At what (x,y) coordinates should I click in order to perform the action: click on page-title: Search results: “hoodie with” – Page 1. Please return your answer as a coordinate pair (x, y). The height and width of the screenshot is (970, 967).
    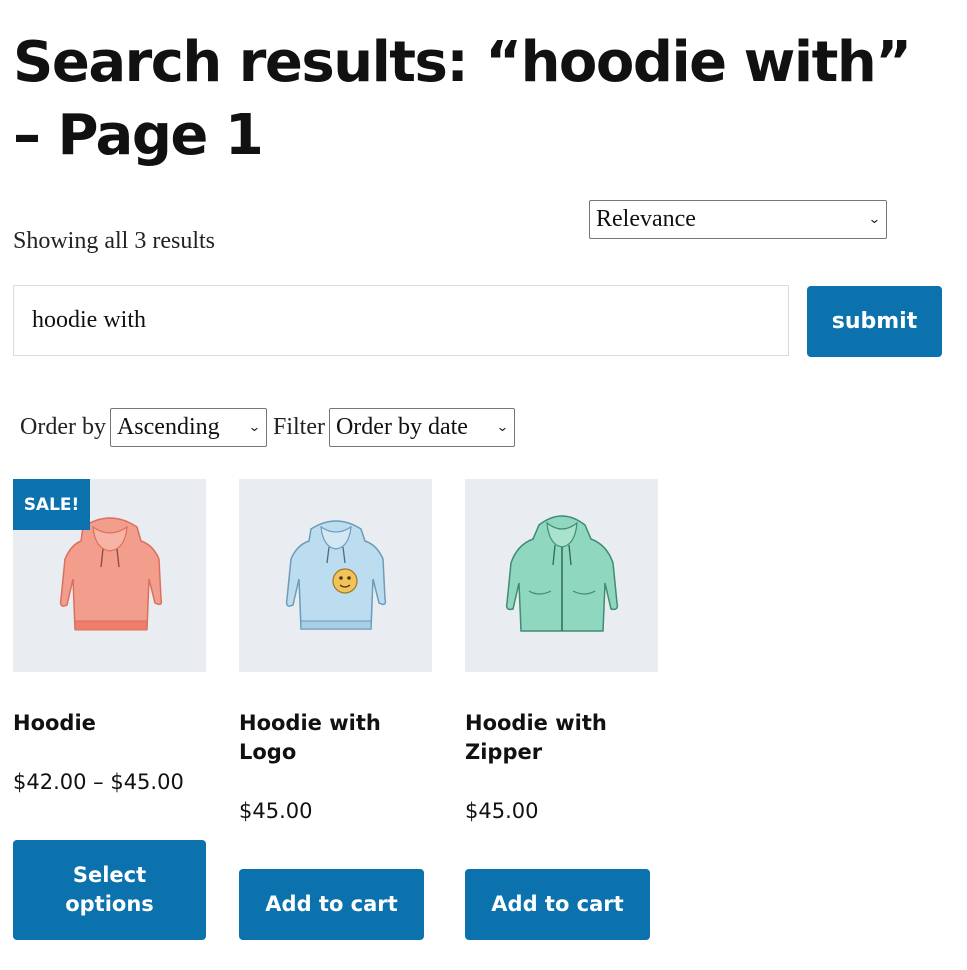
    Looking at the image, I should click on (462, 99).